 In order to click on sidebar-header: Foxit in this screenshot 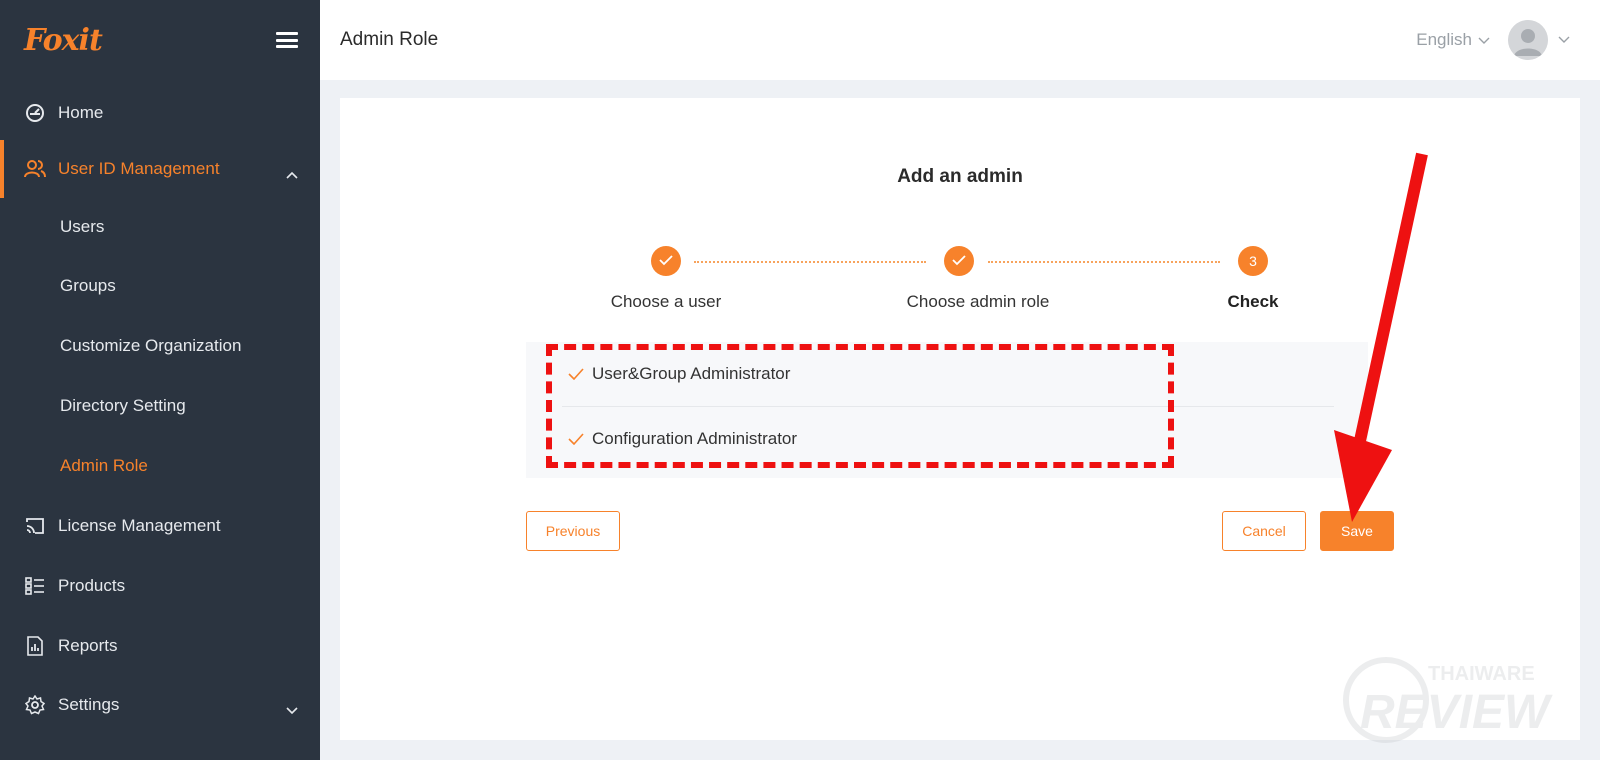, I will do `click(160, 40)`.